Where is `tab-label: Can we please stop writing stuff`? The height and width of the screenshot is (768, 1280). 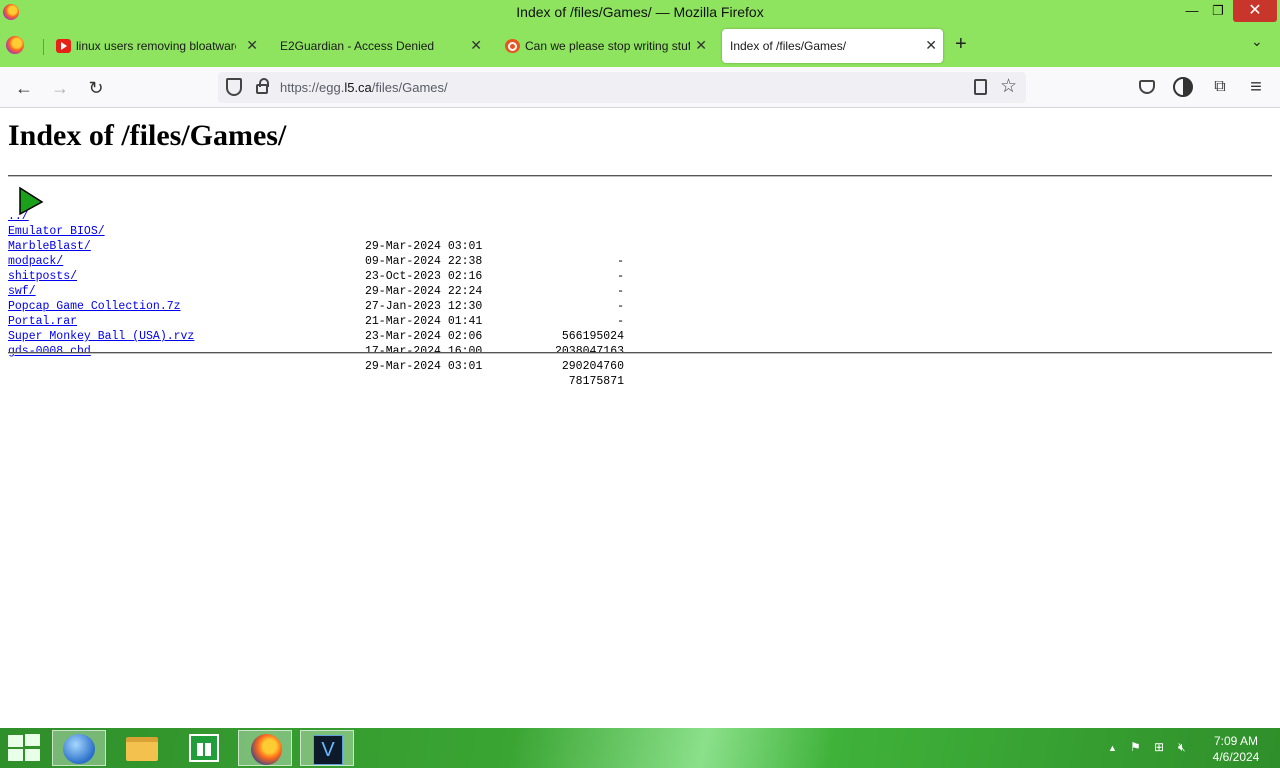 tab-label: Can we please stop writing stuff is located at coordinates (607, 46).